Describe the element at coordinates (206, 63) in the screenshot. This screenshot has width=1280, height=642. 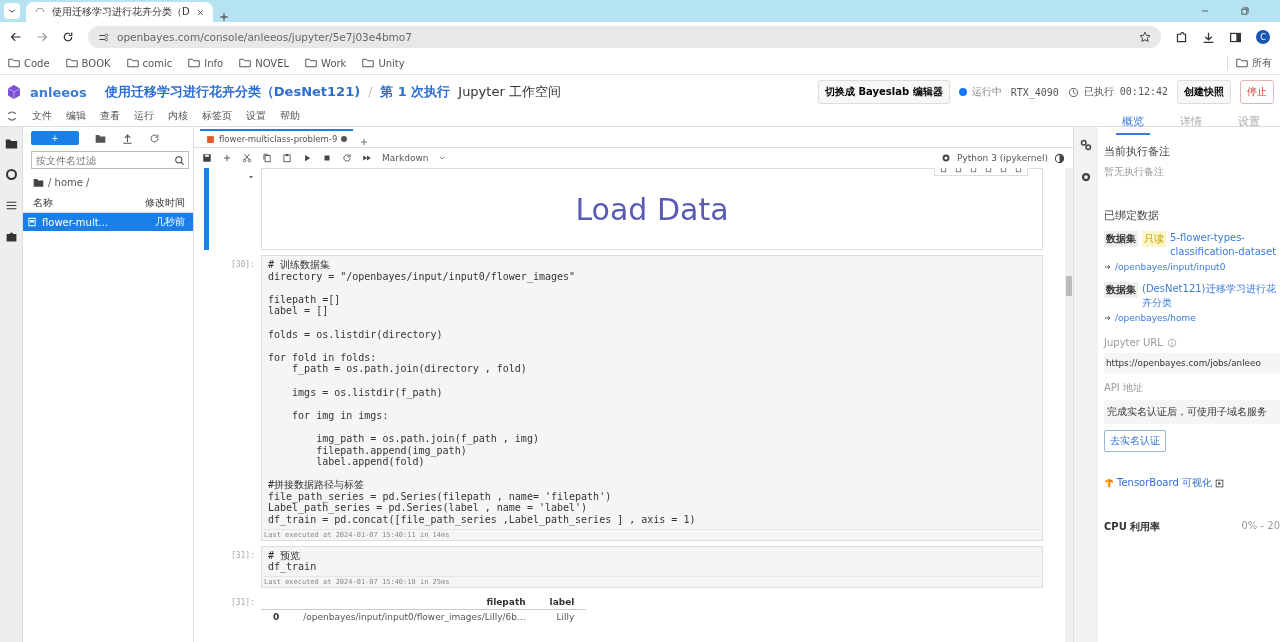
I see `bookmark-folder: Info` at that location.